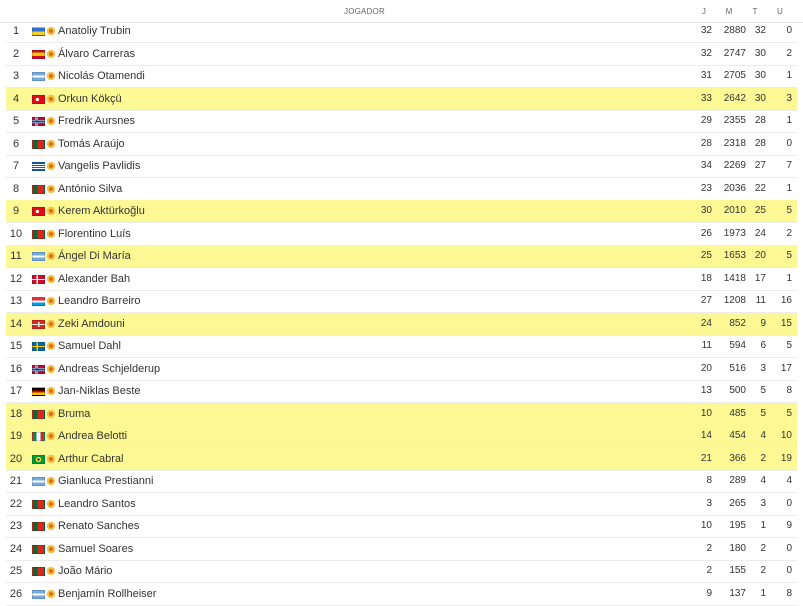 Image resolution: width=803 pixels, height=606 pixels. I want to click on table-row: 24 Samuel Soares 2 180 2 0, so click(401, 549).